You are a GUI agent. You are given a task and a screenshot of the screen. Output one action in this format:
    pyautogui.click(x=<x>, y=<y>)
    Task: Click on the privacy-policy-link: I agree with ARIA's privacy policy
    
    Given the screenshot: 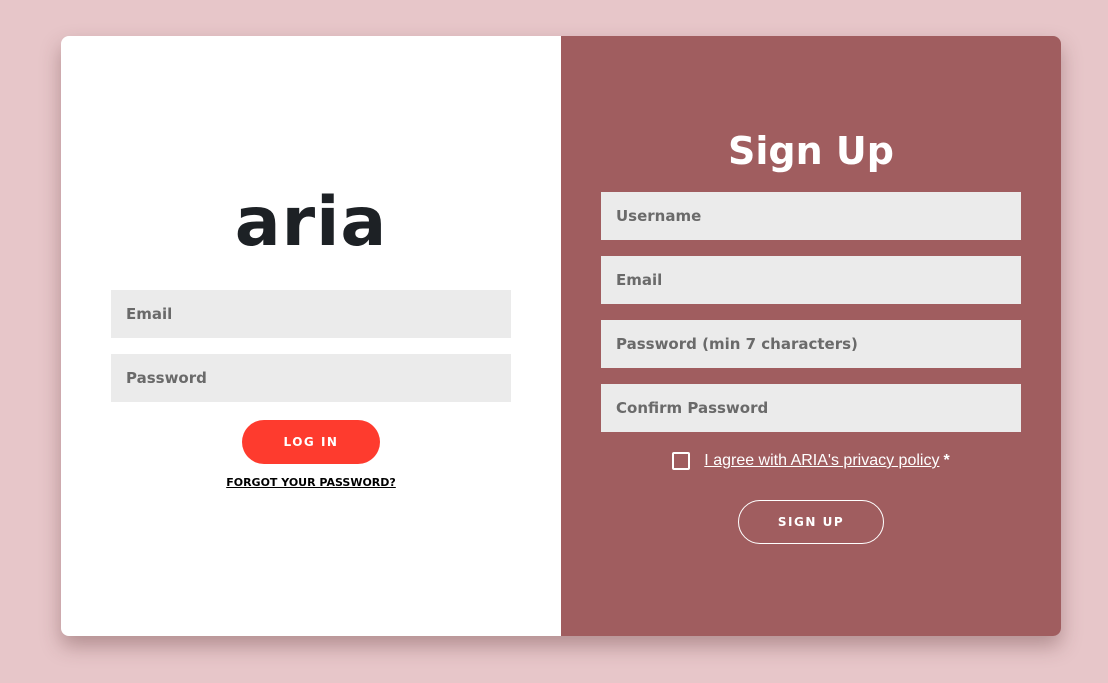 What is the action you would take?
    pyautogui.click(x=821, y=461)
    